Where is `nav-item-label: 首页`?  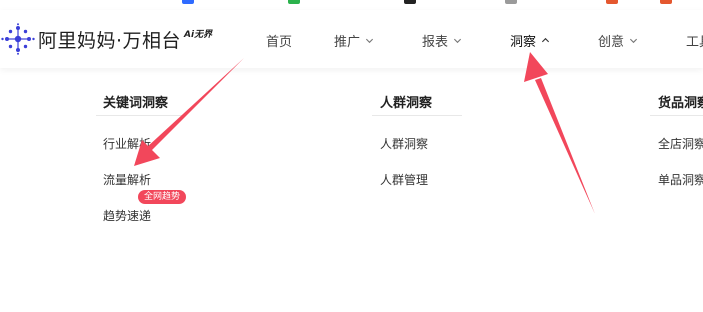 nav-item-label: 首页 is located at coordinates (279, 42).